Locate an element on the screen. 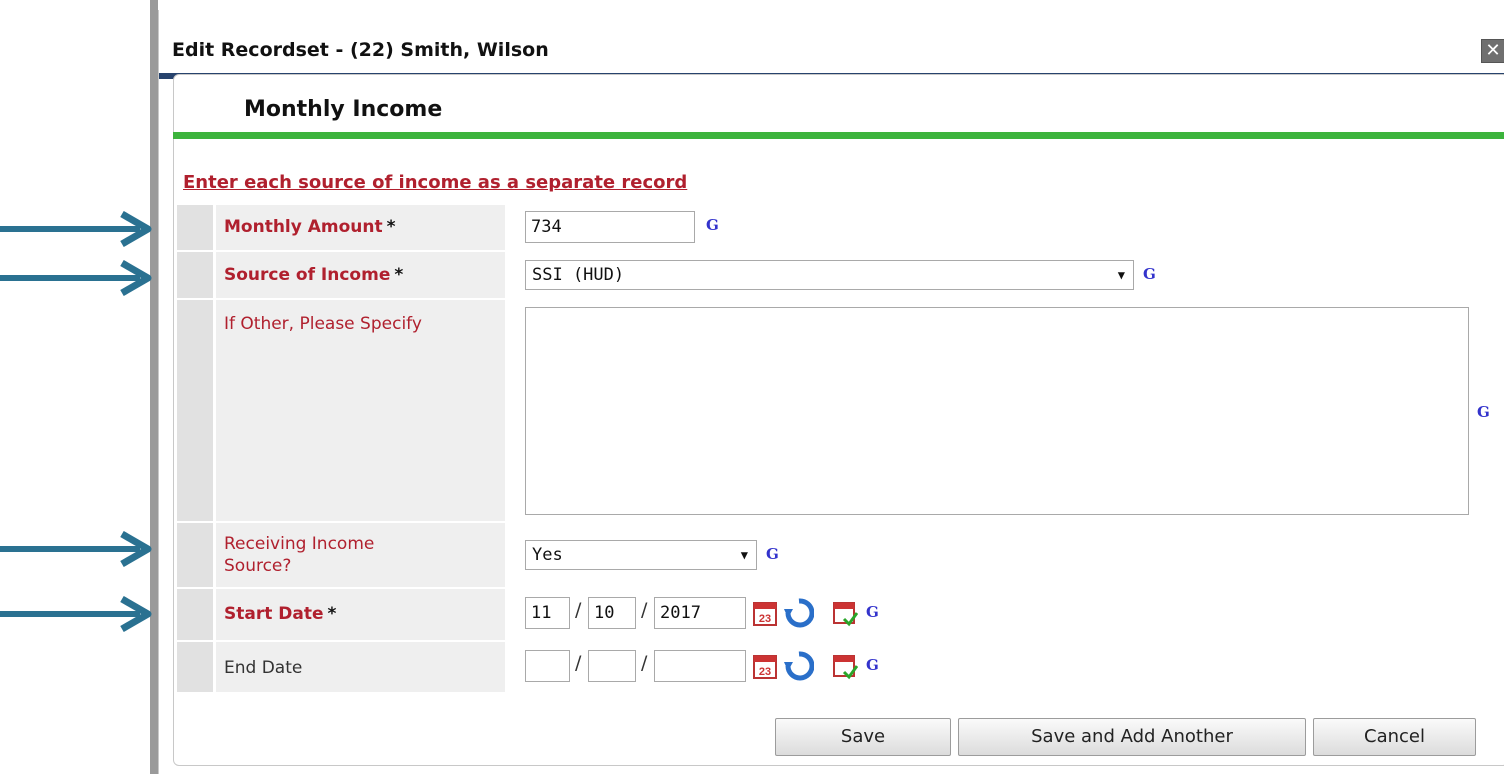 The image size is (1504, 774). close-icon: ✕ is located at coordinates (1492, 51).